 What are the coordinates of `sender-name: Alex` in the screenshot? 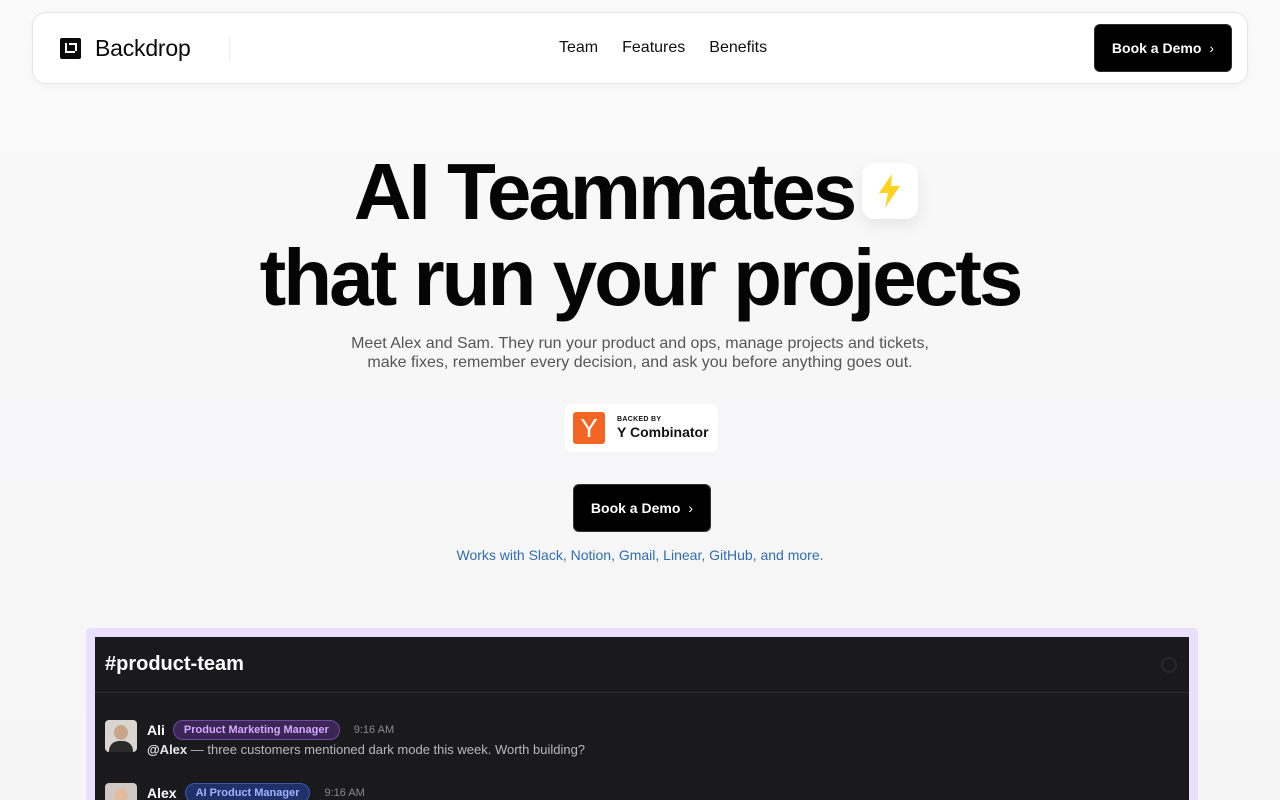 It's located at (162, 792).